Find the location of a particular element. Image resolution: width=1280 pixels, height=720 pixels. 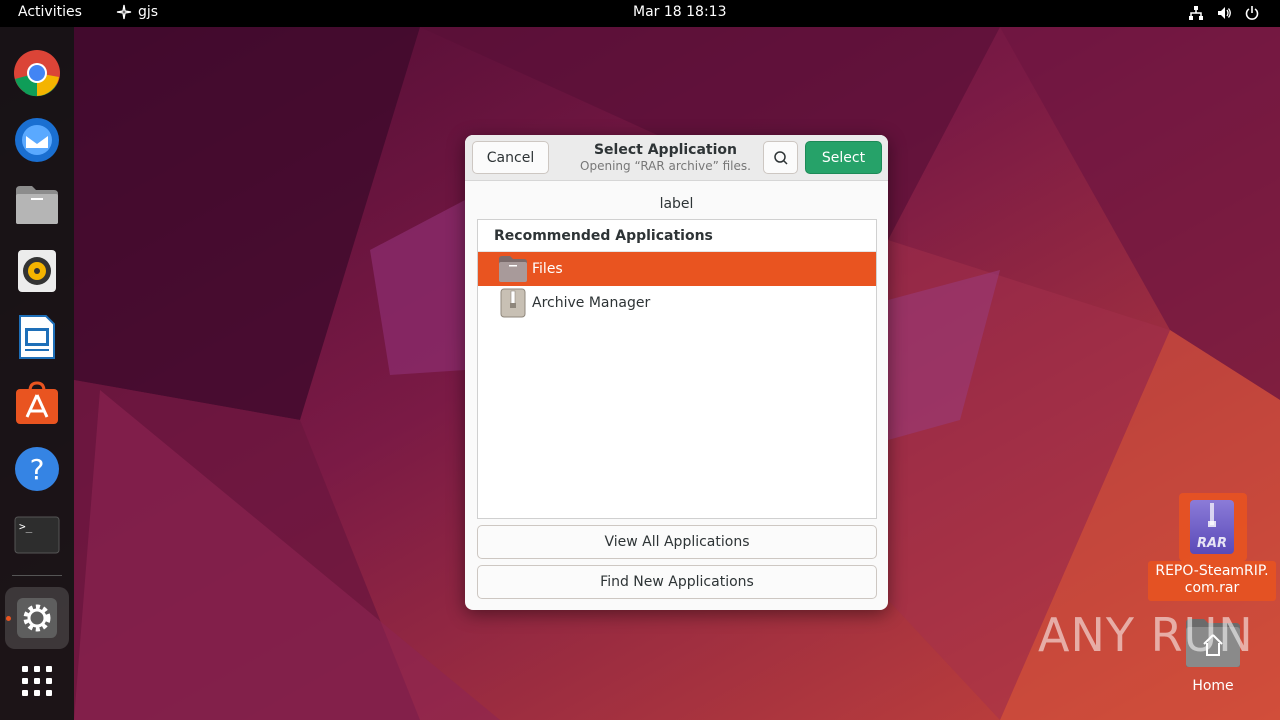

rar-file-label: REPO-SteamRIP. com.rar is located at coordinates (1212, 581).